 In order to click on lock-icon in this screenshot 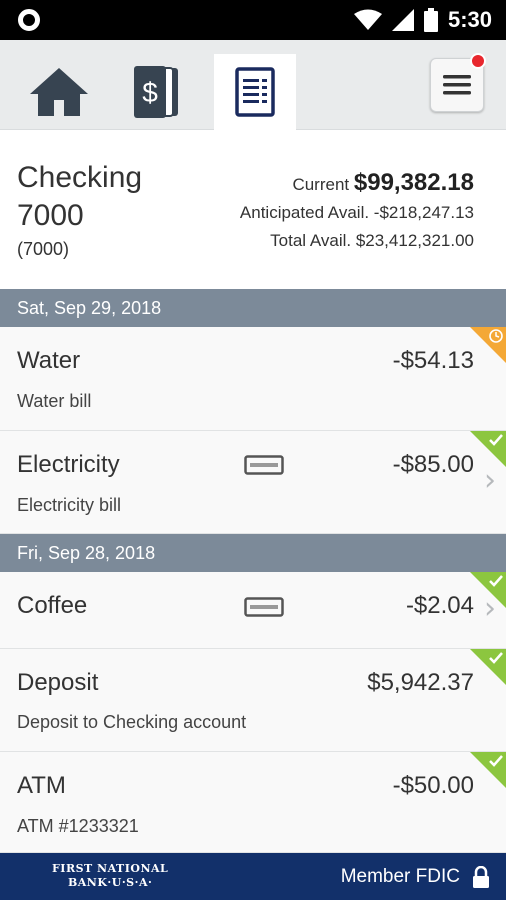, I will do `click(481, 877)`.